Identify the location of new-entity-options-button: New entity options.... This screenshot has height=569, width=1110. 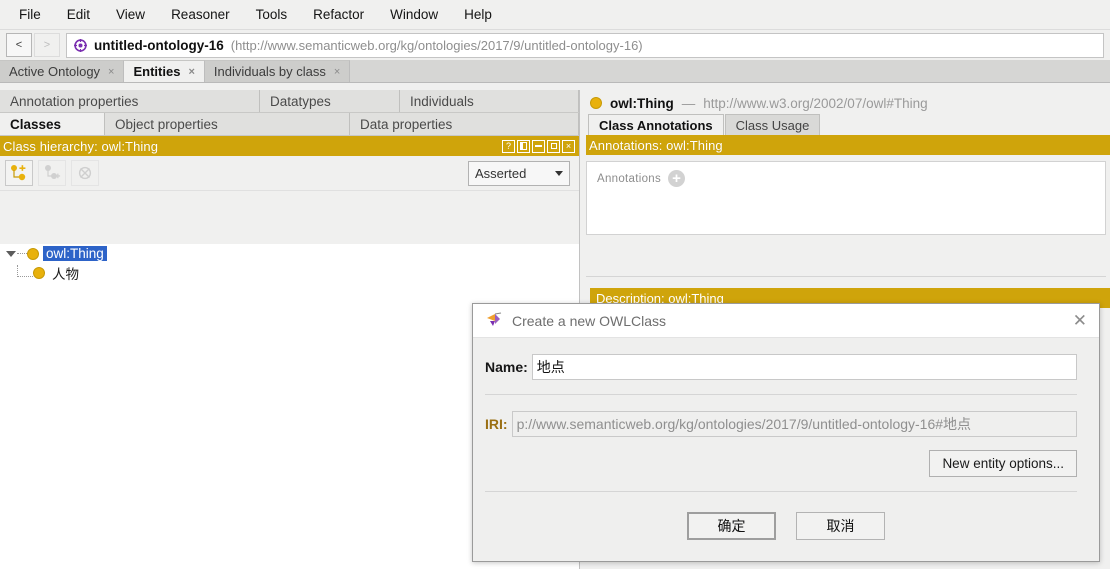
(1003, 463).